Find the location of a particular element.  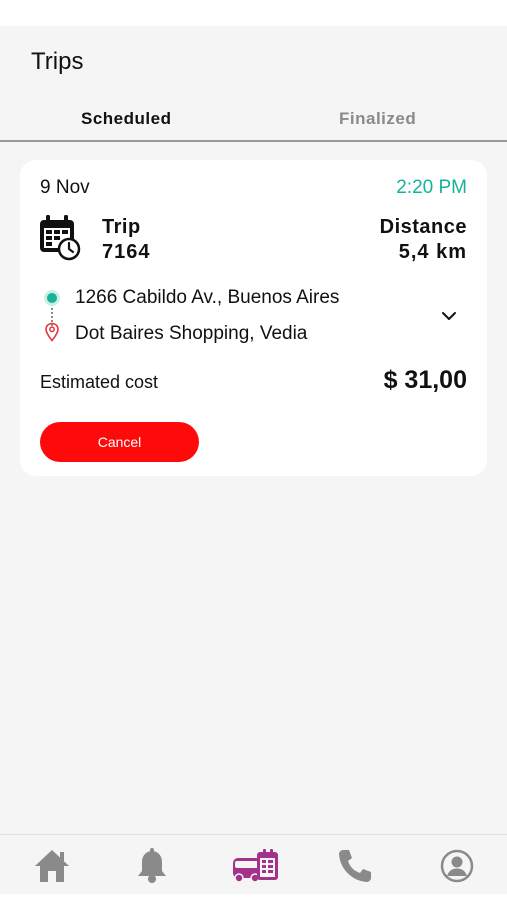

trip-number: 7164 is located at coordinates (126, 252).